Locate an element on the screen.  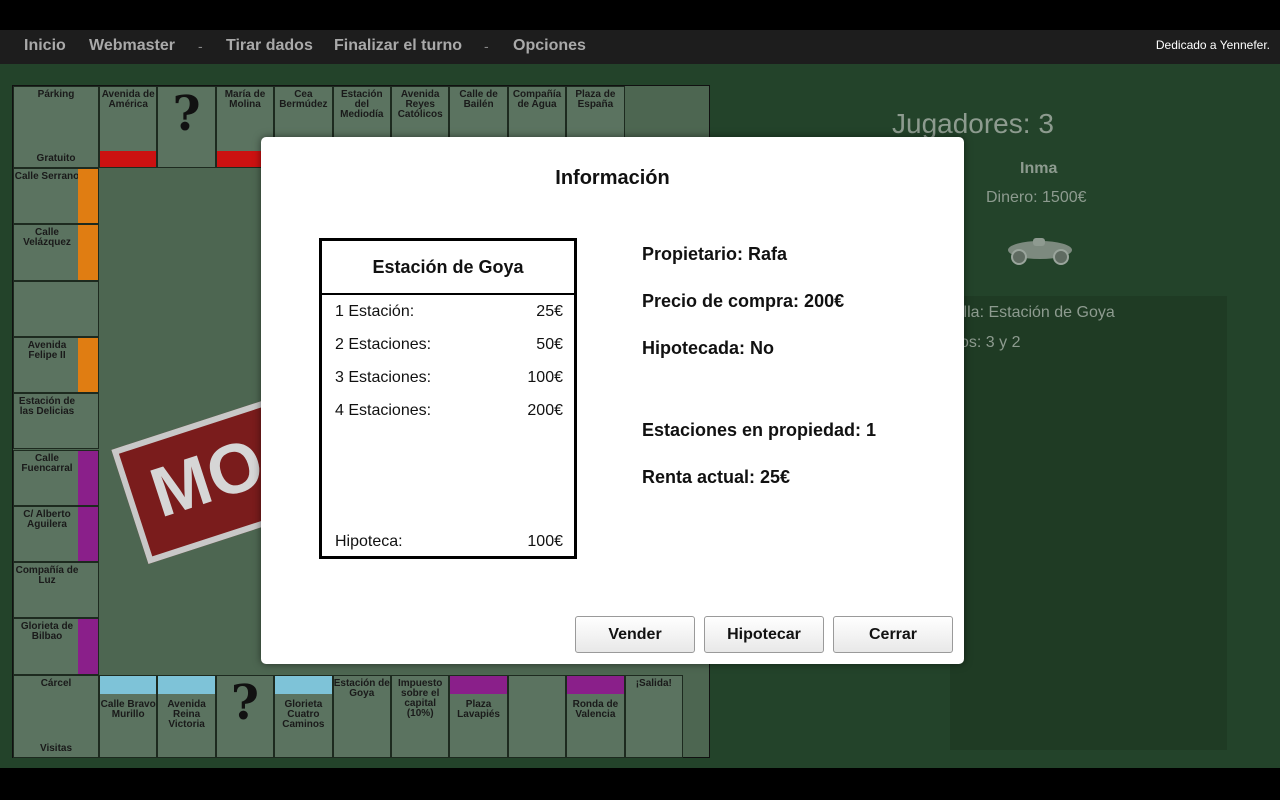
board-cell: Avenida Reina Victoria is located at coordinates (186, 716).